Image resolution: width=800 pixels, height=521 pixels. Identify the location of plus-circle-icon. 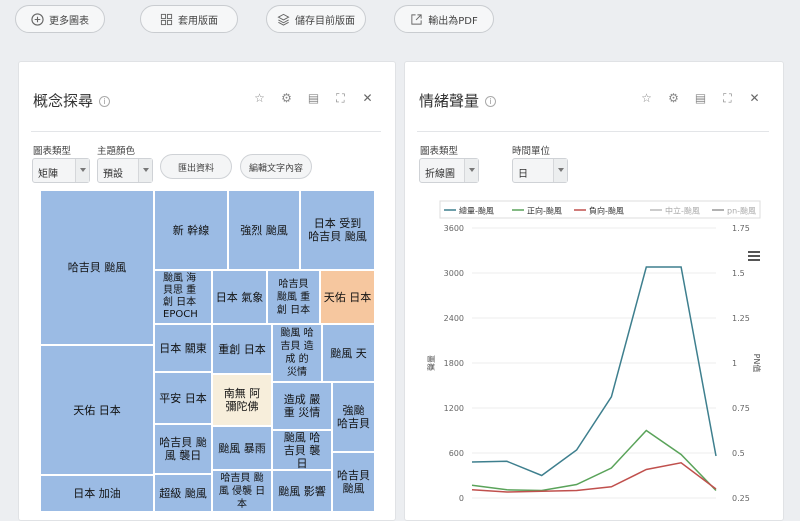
(37, 19).